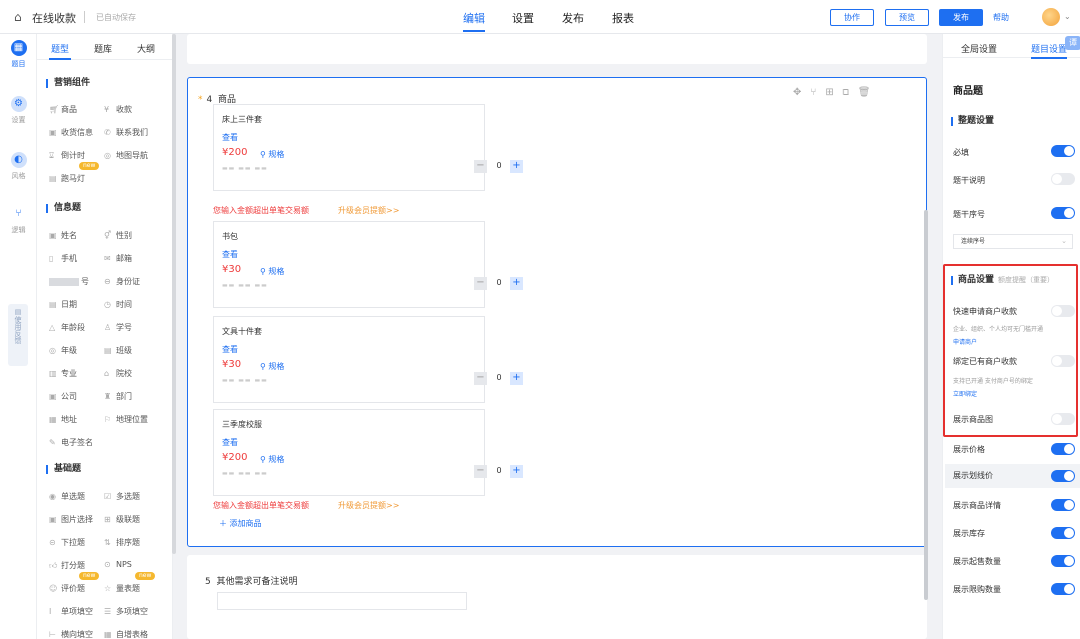 The height and width of the screenshot is (639, 1080). Describe the element at coordinates (1072, 43) in the screenshot. I see `assistant-icon: 谭` at that location.